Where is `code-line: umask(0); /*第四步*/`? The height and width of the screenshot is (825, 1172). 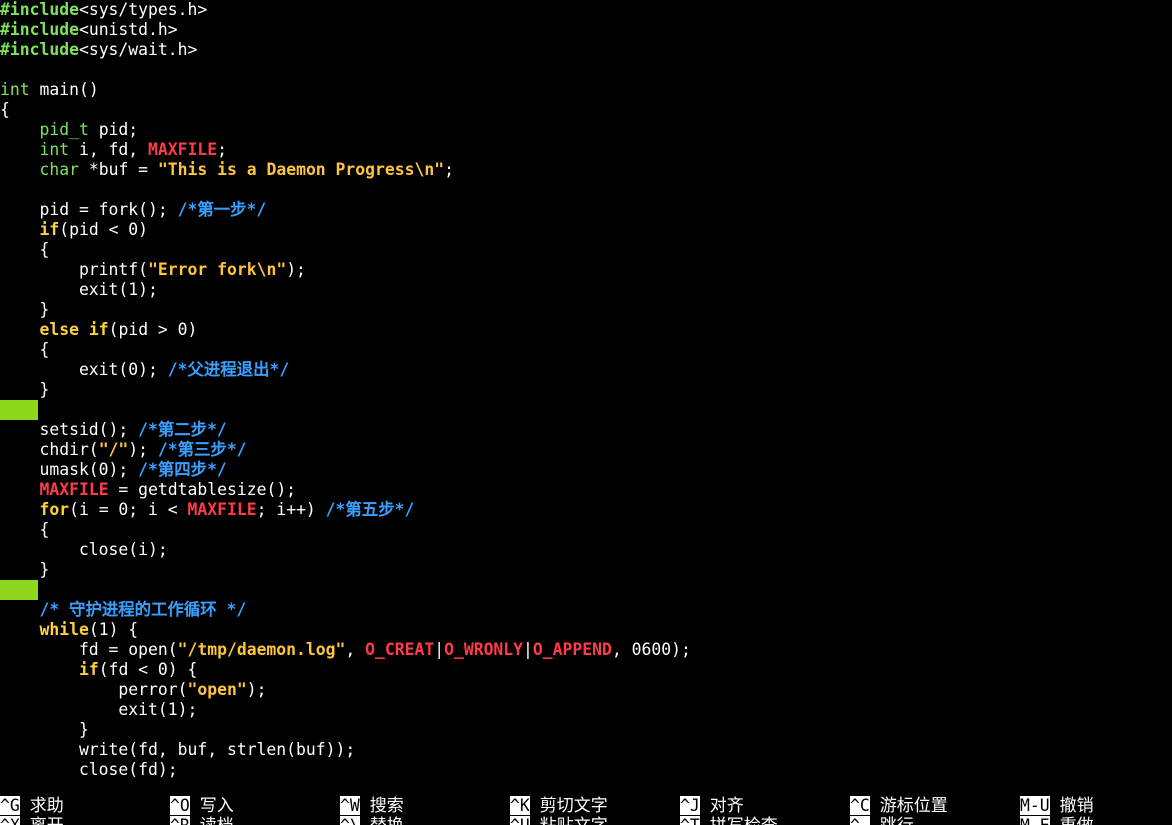 code-line: umask(0); /*第四步*/ is located at coordinates (586, 470).